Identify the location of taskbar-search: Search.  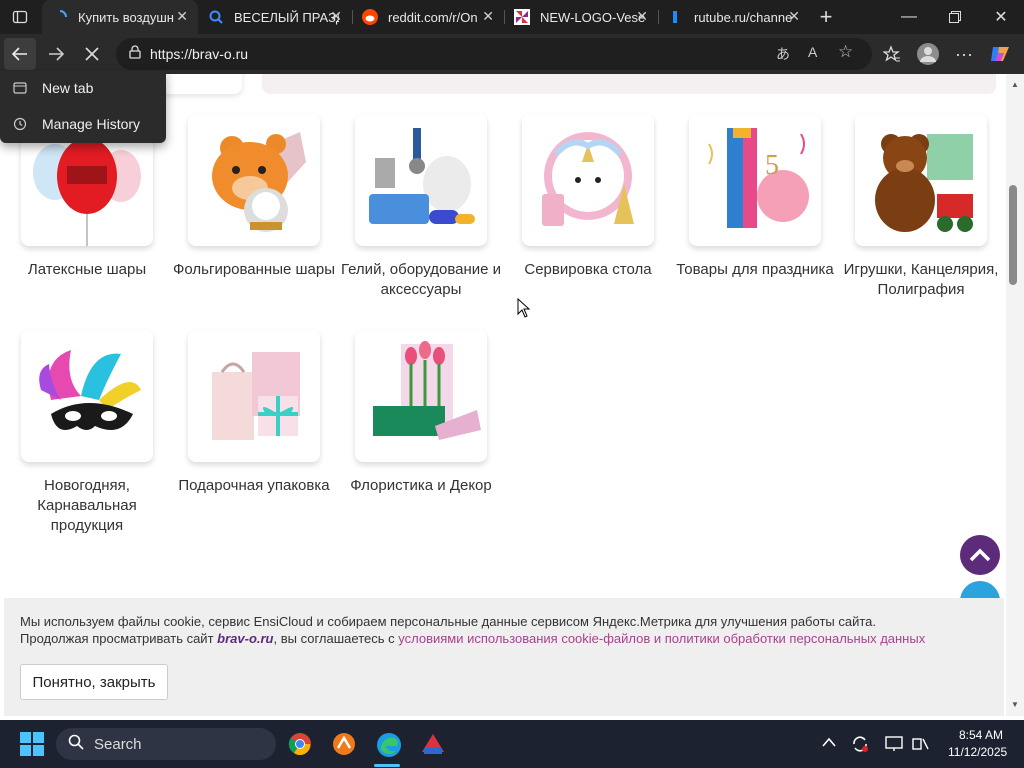
(166, 744).